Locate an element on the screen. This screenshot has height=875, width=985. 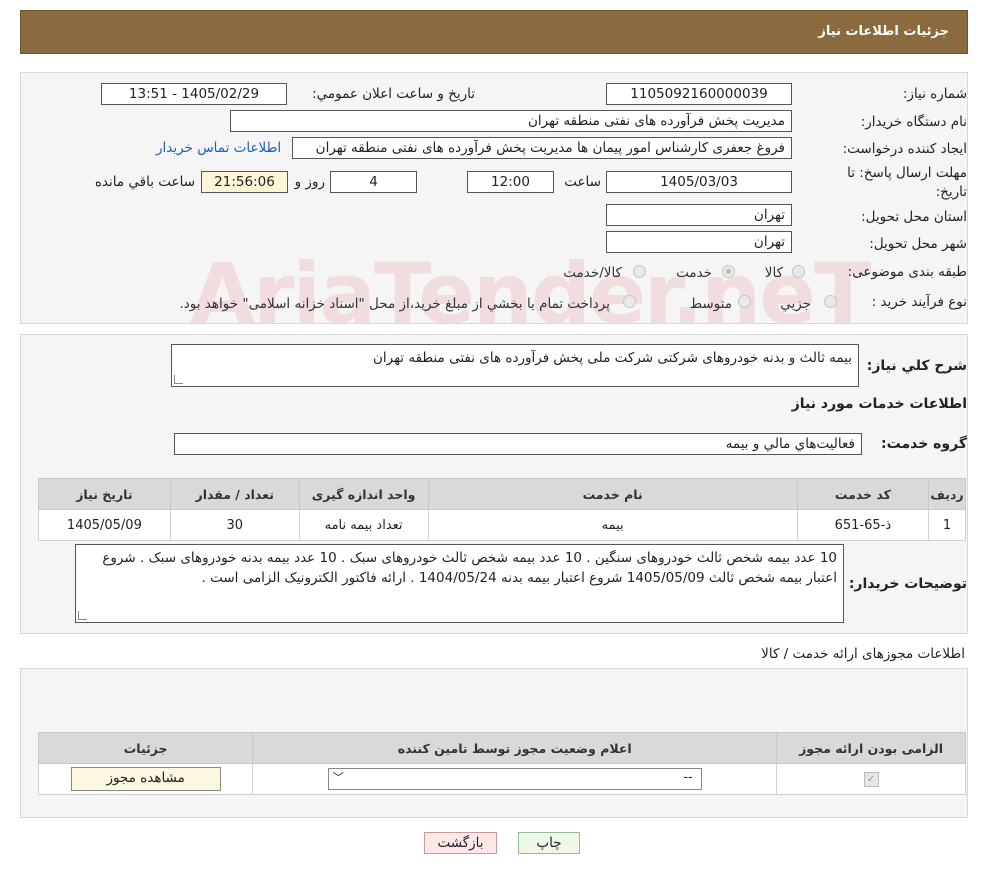
cell-permit-required: ✓ is located at coordinates (871, 779).